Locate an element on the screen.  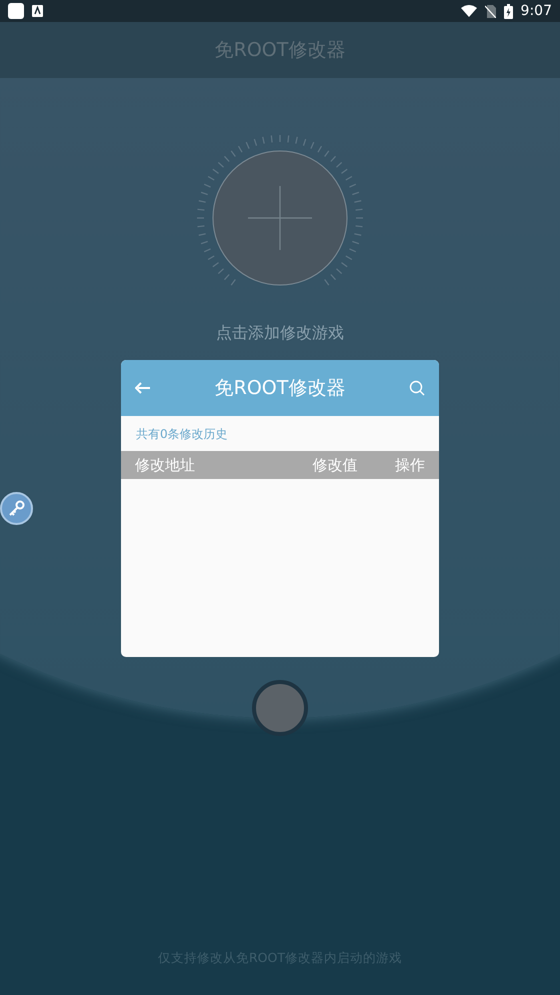
back-icon is located at coordinates (143, 388).